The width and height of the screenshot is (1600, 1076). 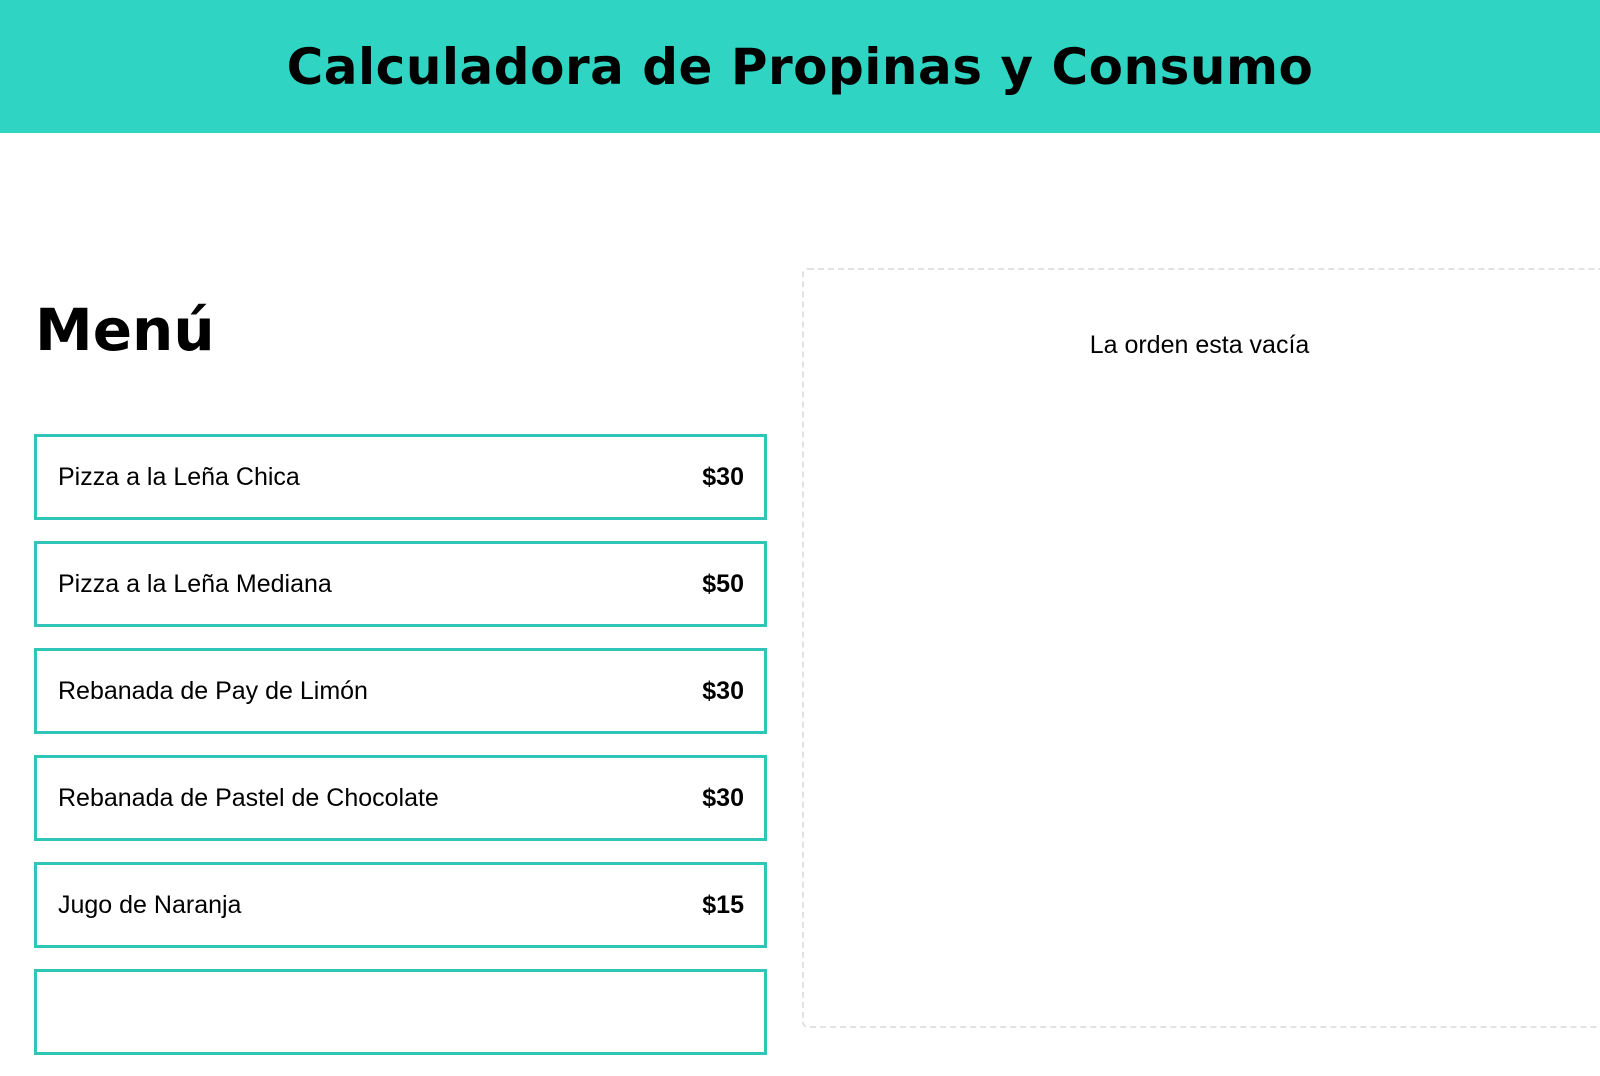 I want to click on menu-item-name: Pizza a la Leña Mediana, so click(x=195, y=583).